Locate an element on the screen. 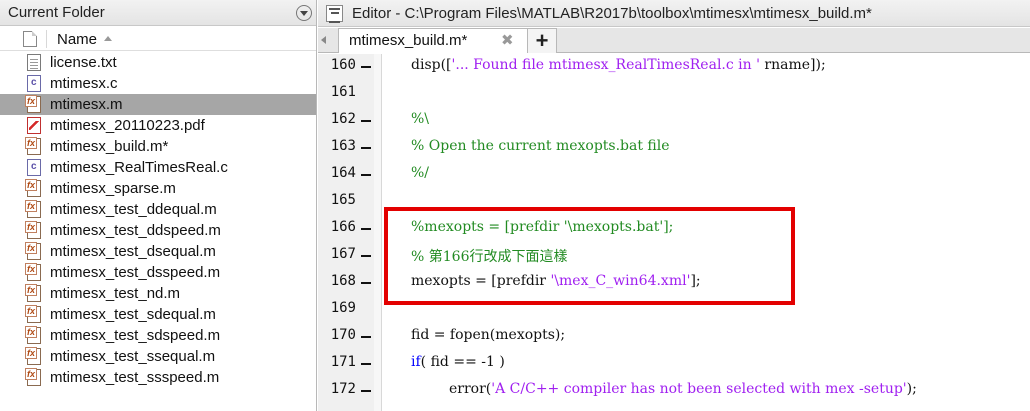 The image size is (1030, 411). code-text: fid = fopen(mexopts); is located at coordinates (488, 335).